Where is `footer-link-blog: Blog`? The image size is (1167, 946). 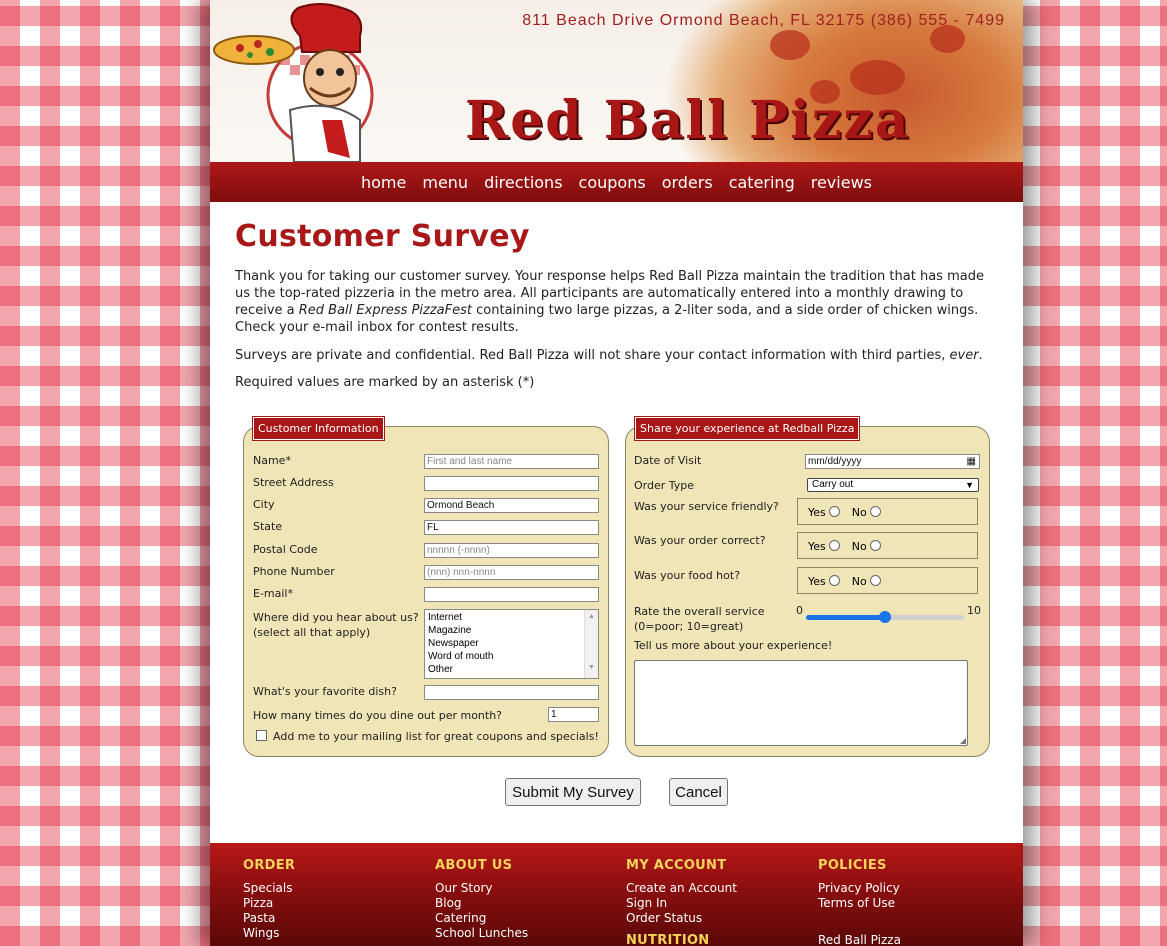
footer-link-blog: Blog is located at coordinates (525, 903).